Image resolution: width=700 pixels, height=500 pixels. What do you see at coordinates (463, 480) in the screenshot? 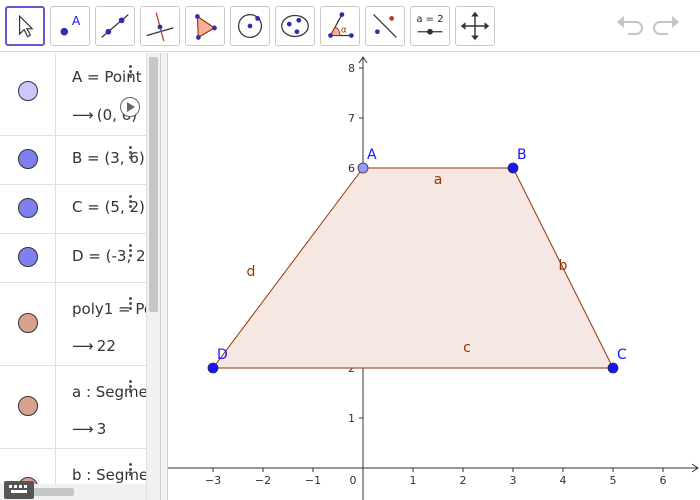
I see `x-tick-label: 2` at bounding box center [463, 480].